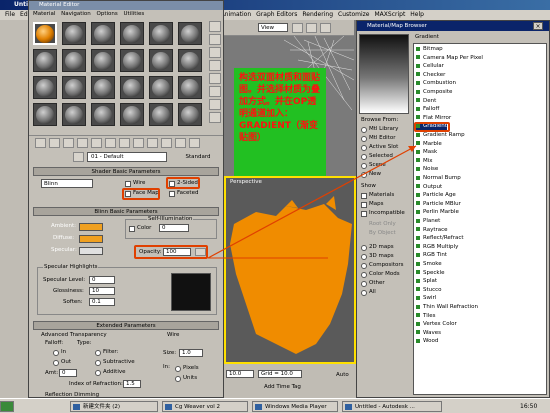  I want to click on material-name-field: 01 - Default, so click(127, 157).